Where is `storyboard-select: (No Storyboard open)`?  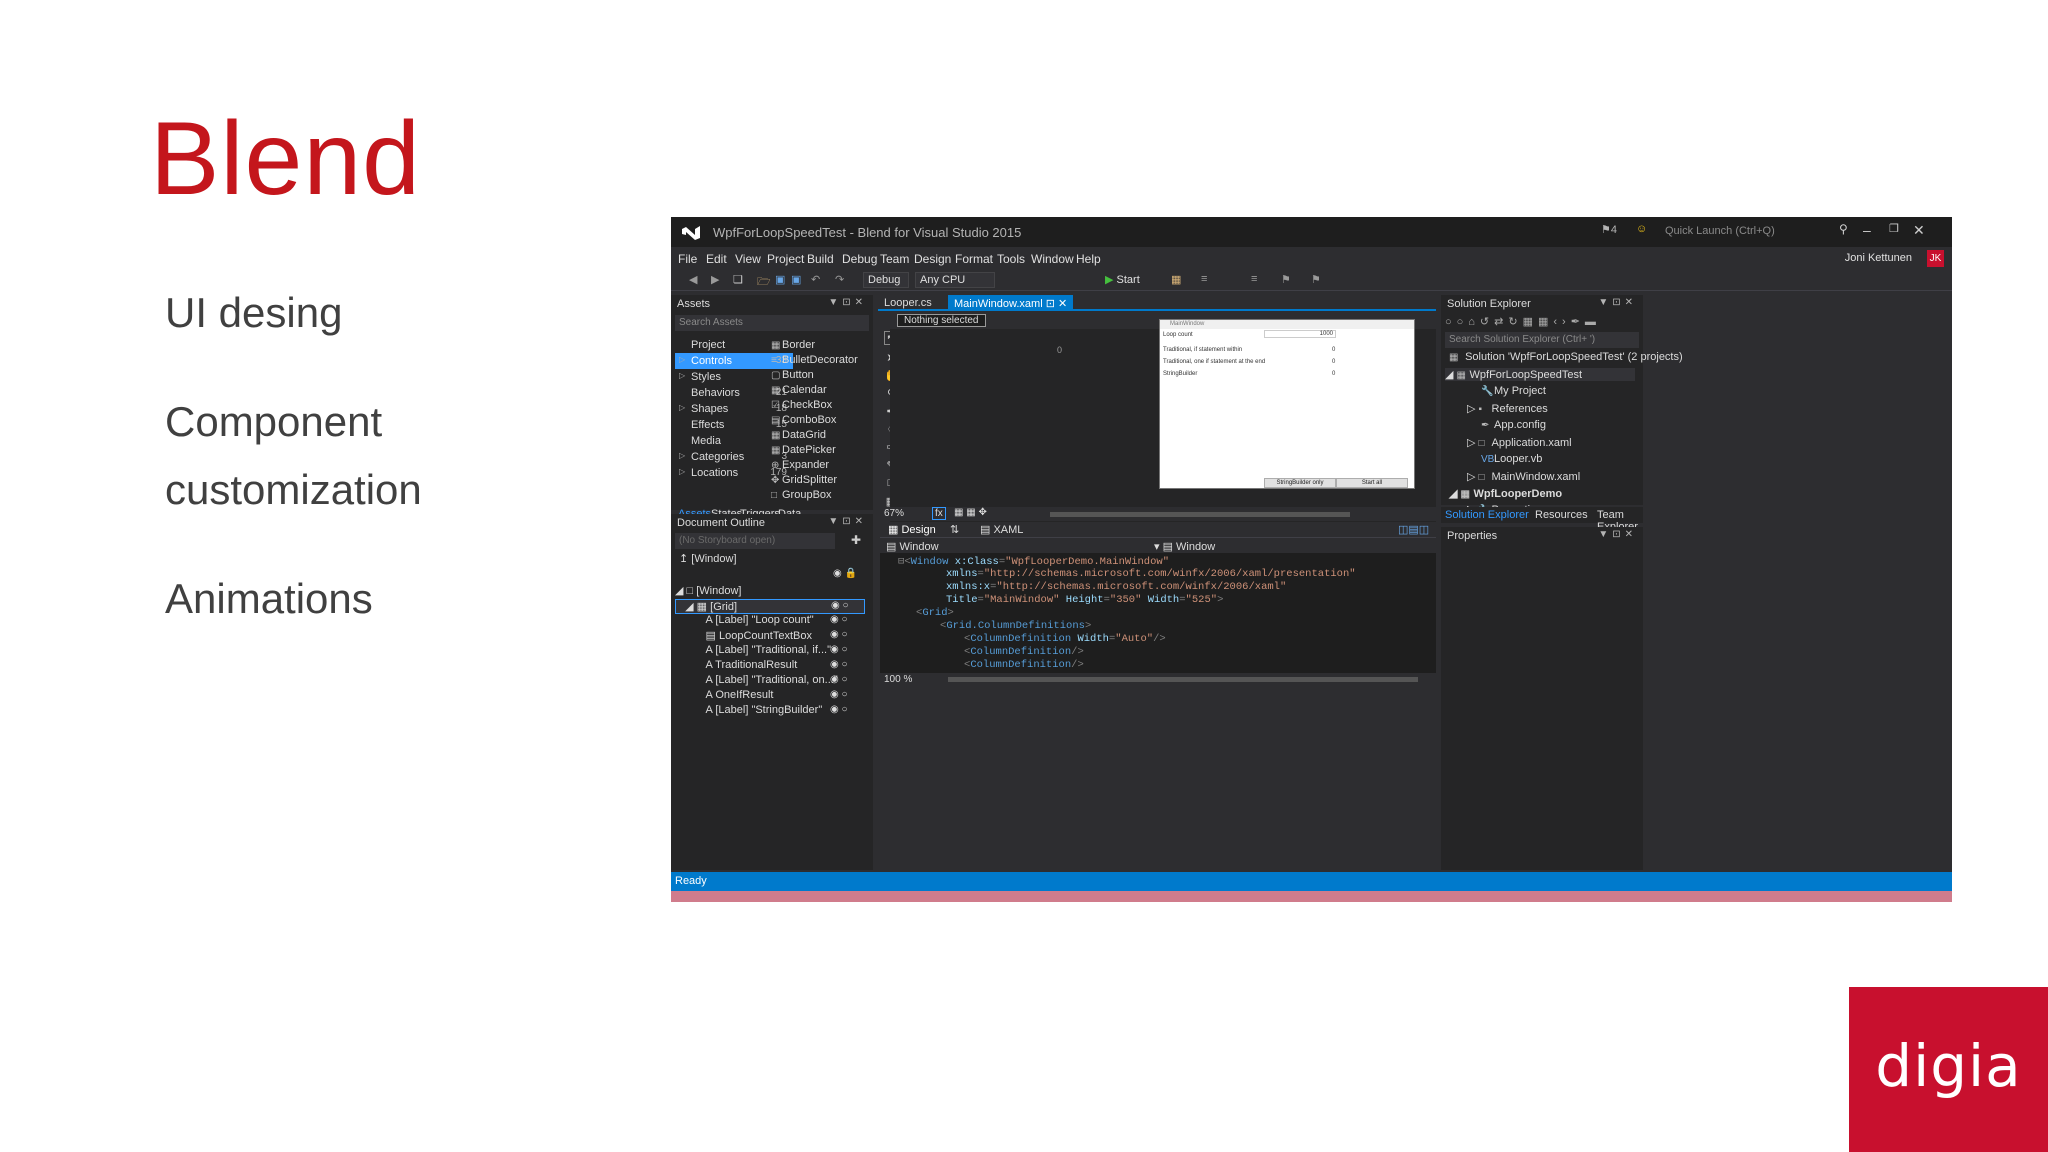 storyboard-select: (No Storyboard open) is located at coordinates (755, 541).